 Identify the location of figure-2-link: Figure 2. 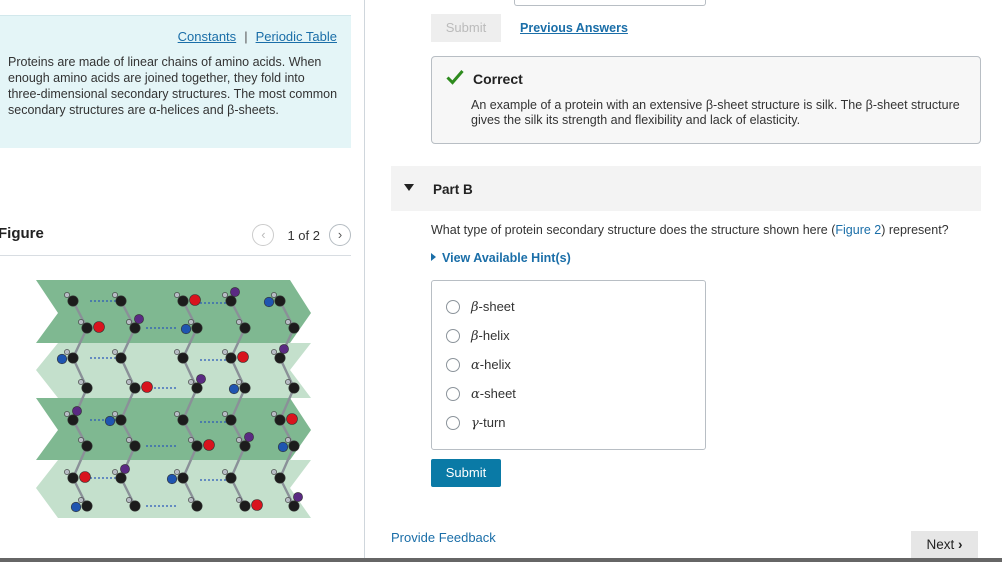
(858, 230).